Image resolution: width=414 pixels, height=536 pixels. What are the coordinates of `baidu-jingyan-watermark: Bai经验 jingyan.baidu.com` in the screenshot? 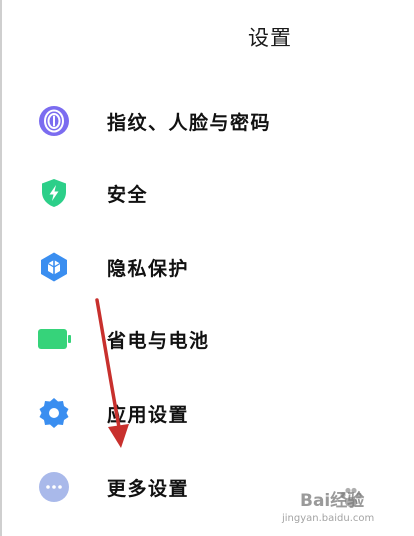 It's located at (338, 508).